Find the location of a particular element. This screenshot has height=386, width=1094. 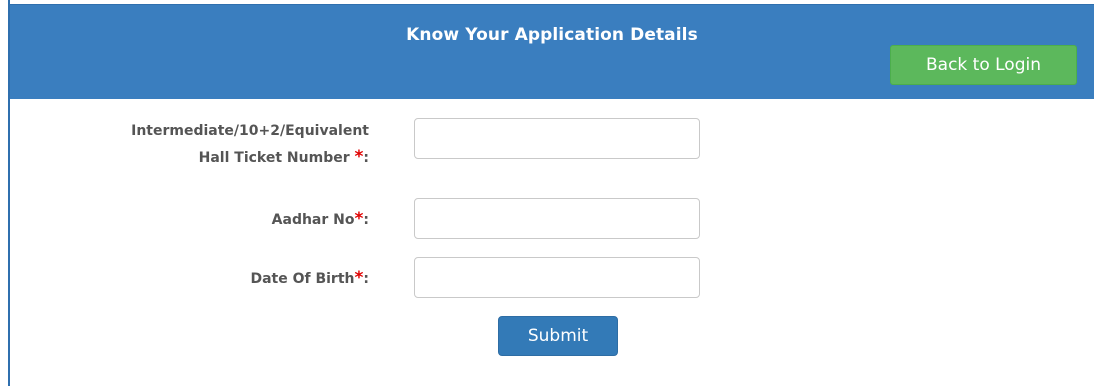

aadhar-label: Aadhar No*: is located at coordinates (320, 219).